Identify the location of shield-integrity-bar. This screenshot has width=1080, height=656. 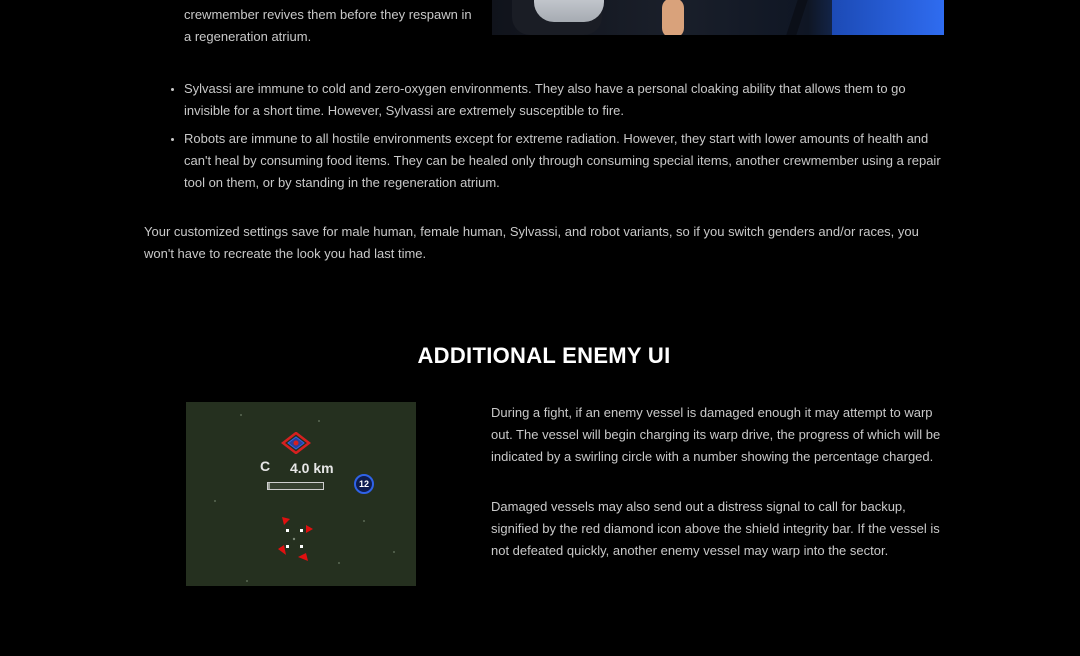
(295, 486).